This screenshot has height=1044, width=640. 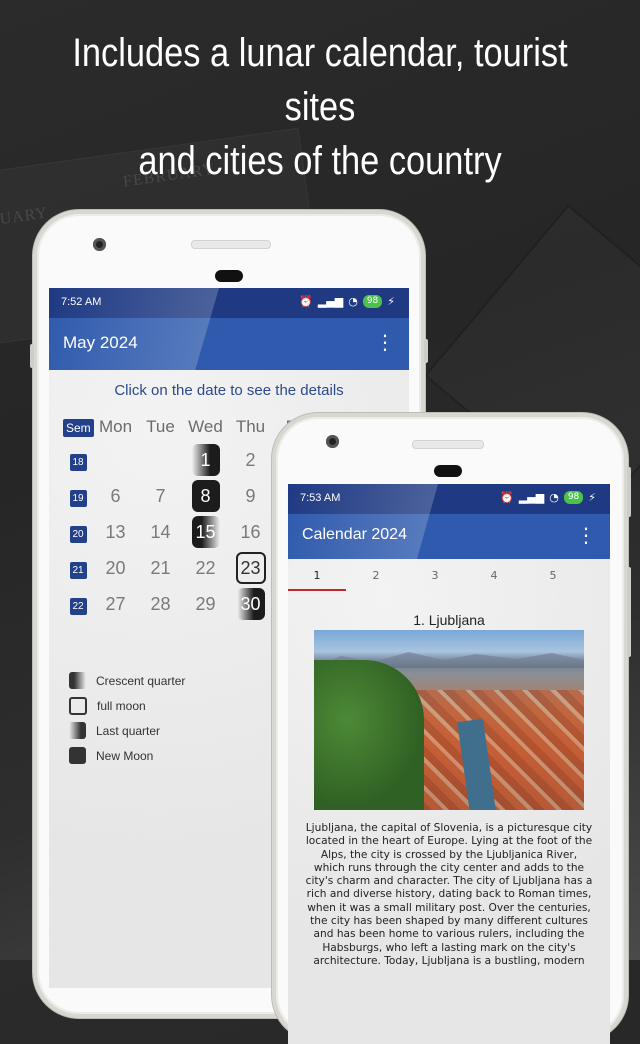 What do you see at coordinates (435, 575) in the screenshot?
I see `city-tab: 3` at bounding box center [435, 575].